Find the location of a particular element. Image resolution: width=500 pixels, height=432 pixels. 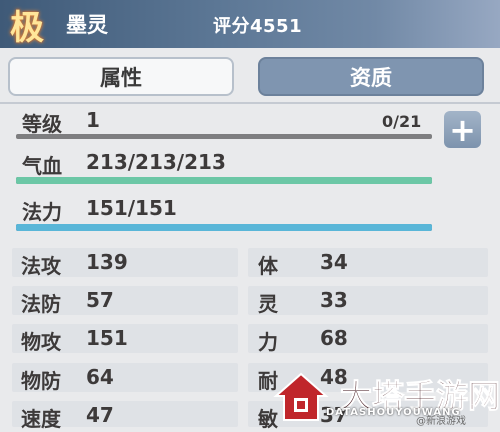

stat-cell: 物攻 151 is located at coordinates (125, 339).